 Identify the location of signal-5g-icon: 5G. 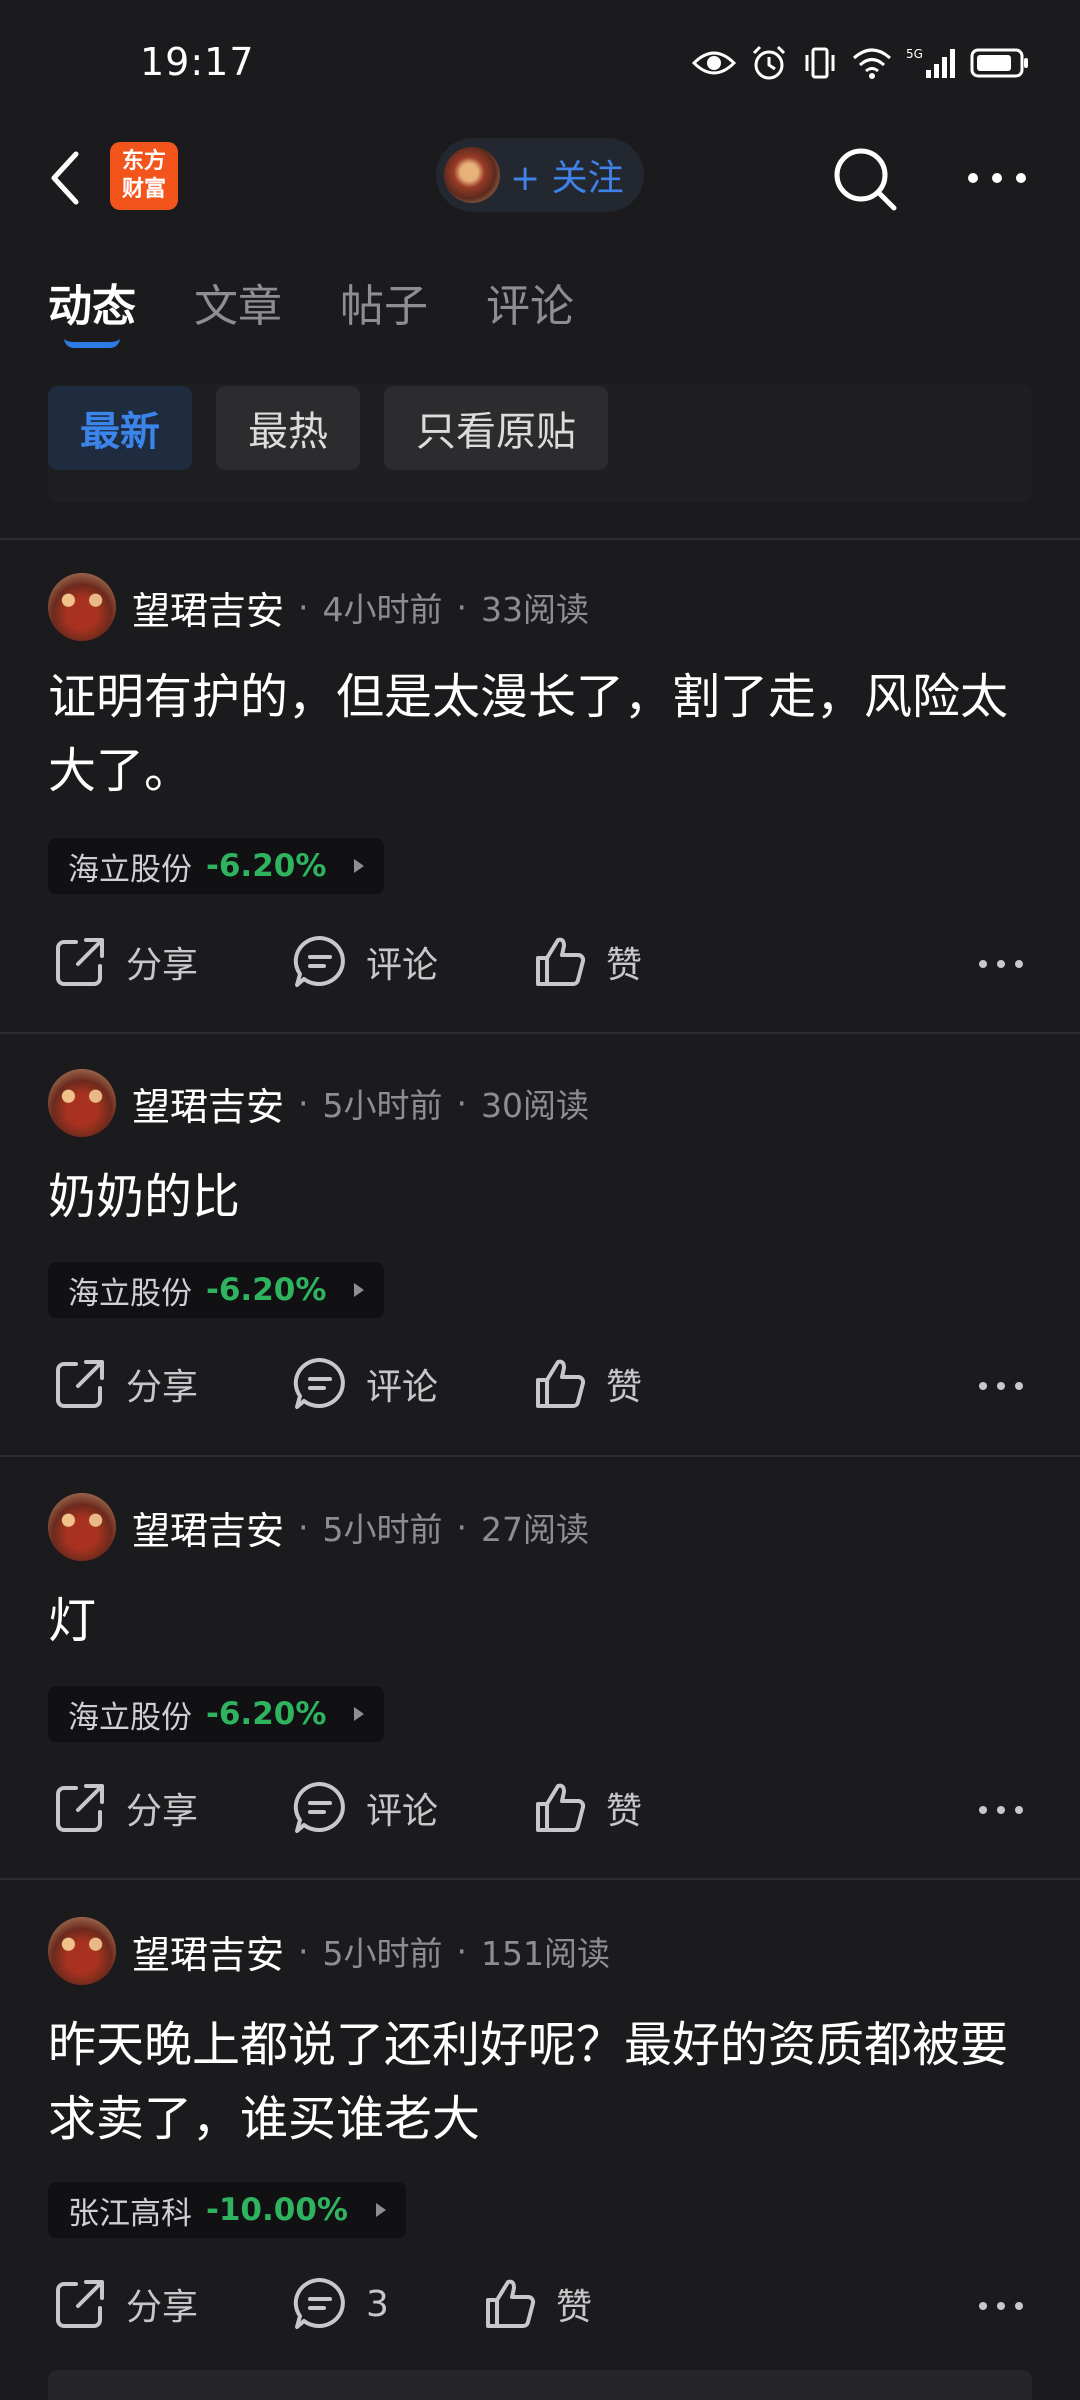
(930, 62).